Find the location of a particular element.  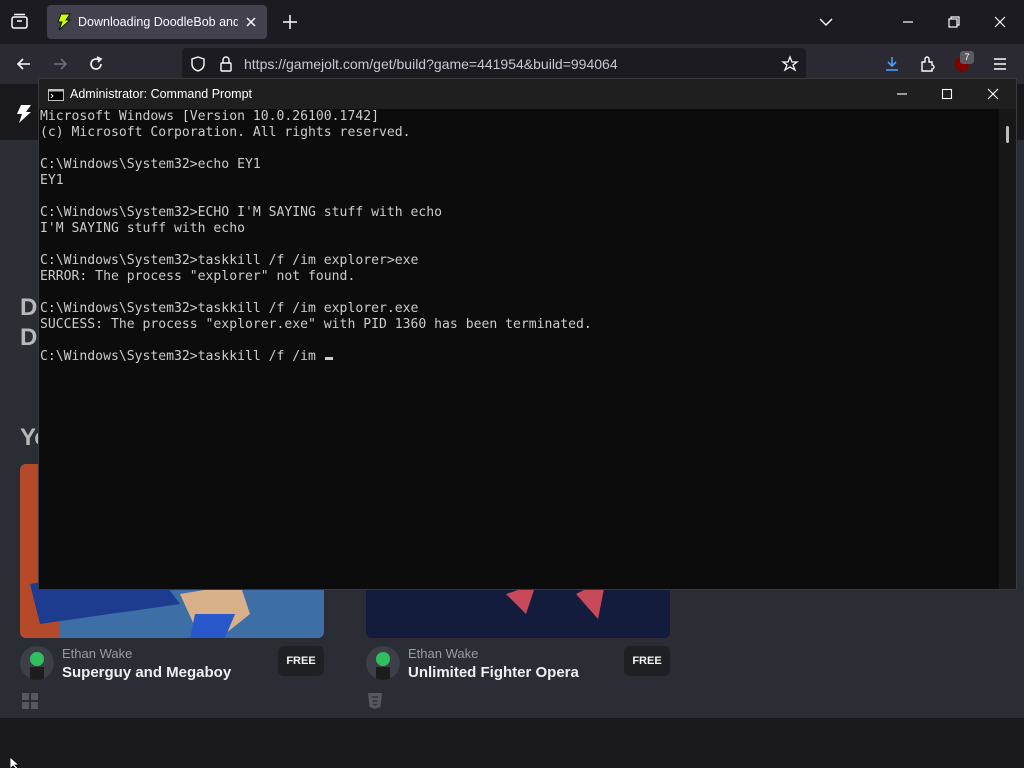

browser-tab-bar: Downloading DoodleBob and t is located at coordinates (512, 22).